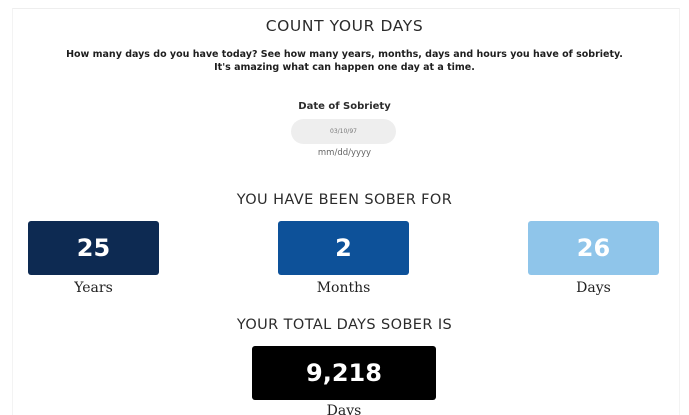 The image size is (689, 415). I want to click on days-label: Days, so click(593, 288).